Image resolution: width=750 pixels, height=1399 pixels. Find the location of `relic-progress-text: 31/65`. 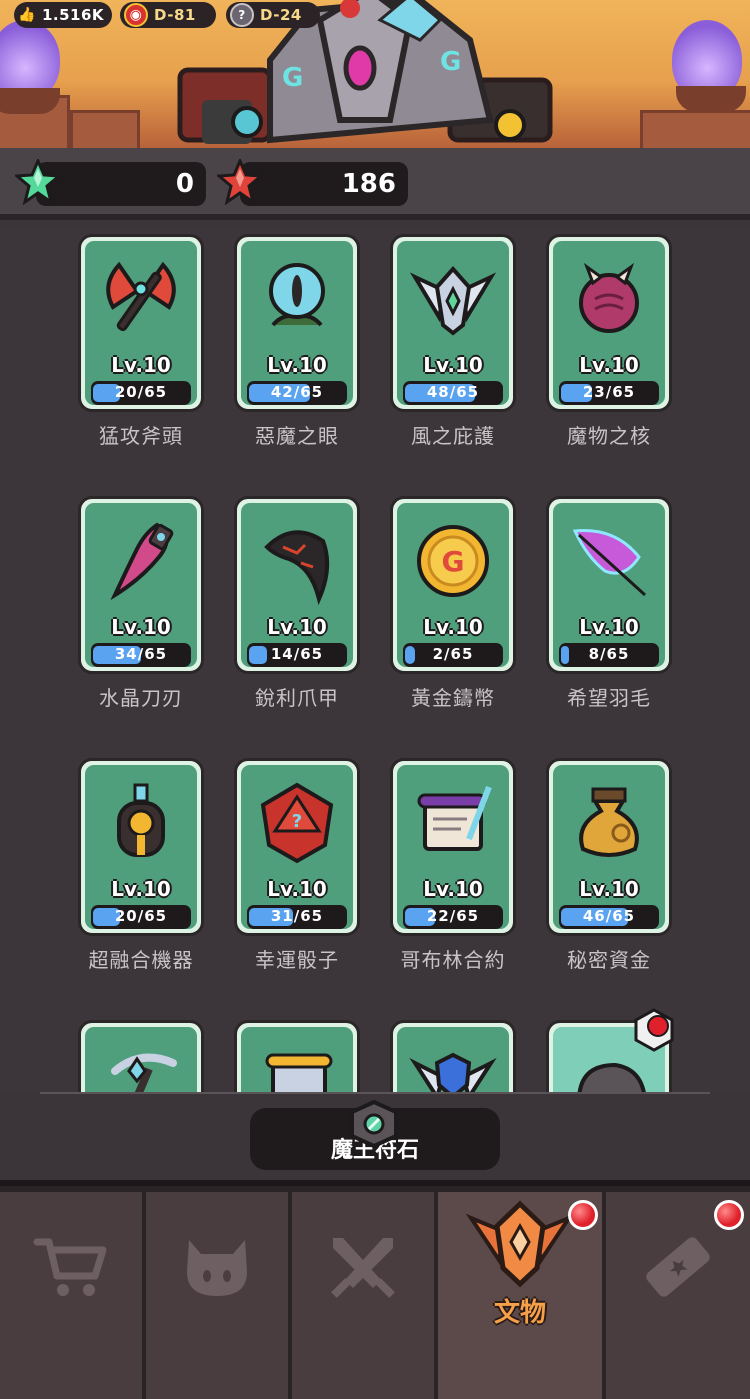

relic-progress-text: 31/65 is located at coordinates (297, 916).